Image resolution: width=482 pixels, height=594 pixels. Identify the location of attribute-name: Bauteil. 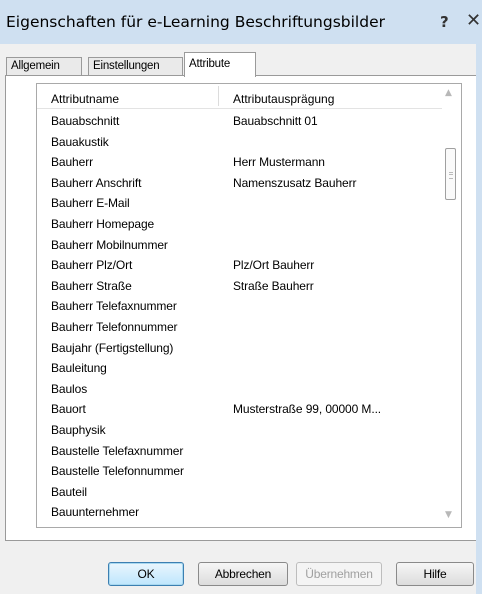
(69, 491).